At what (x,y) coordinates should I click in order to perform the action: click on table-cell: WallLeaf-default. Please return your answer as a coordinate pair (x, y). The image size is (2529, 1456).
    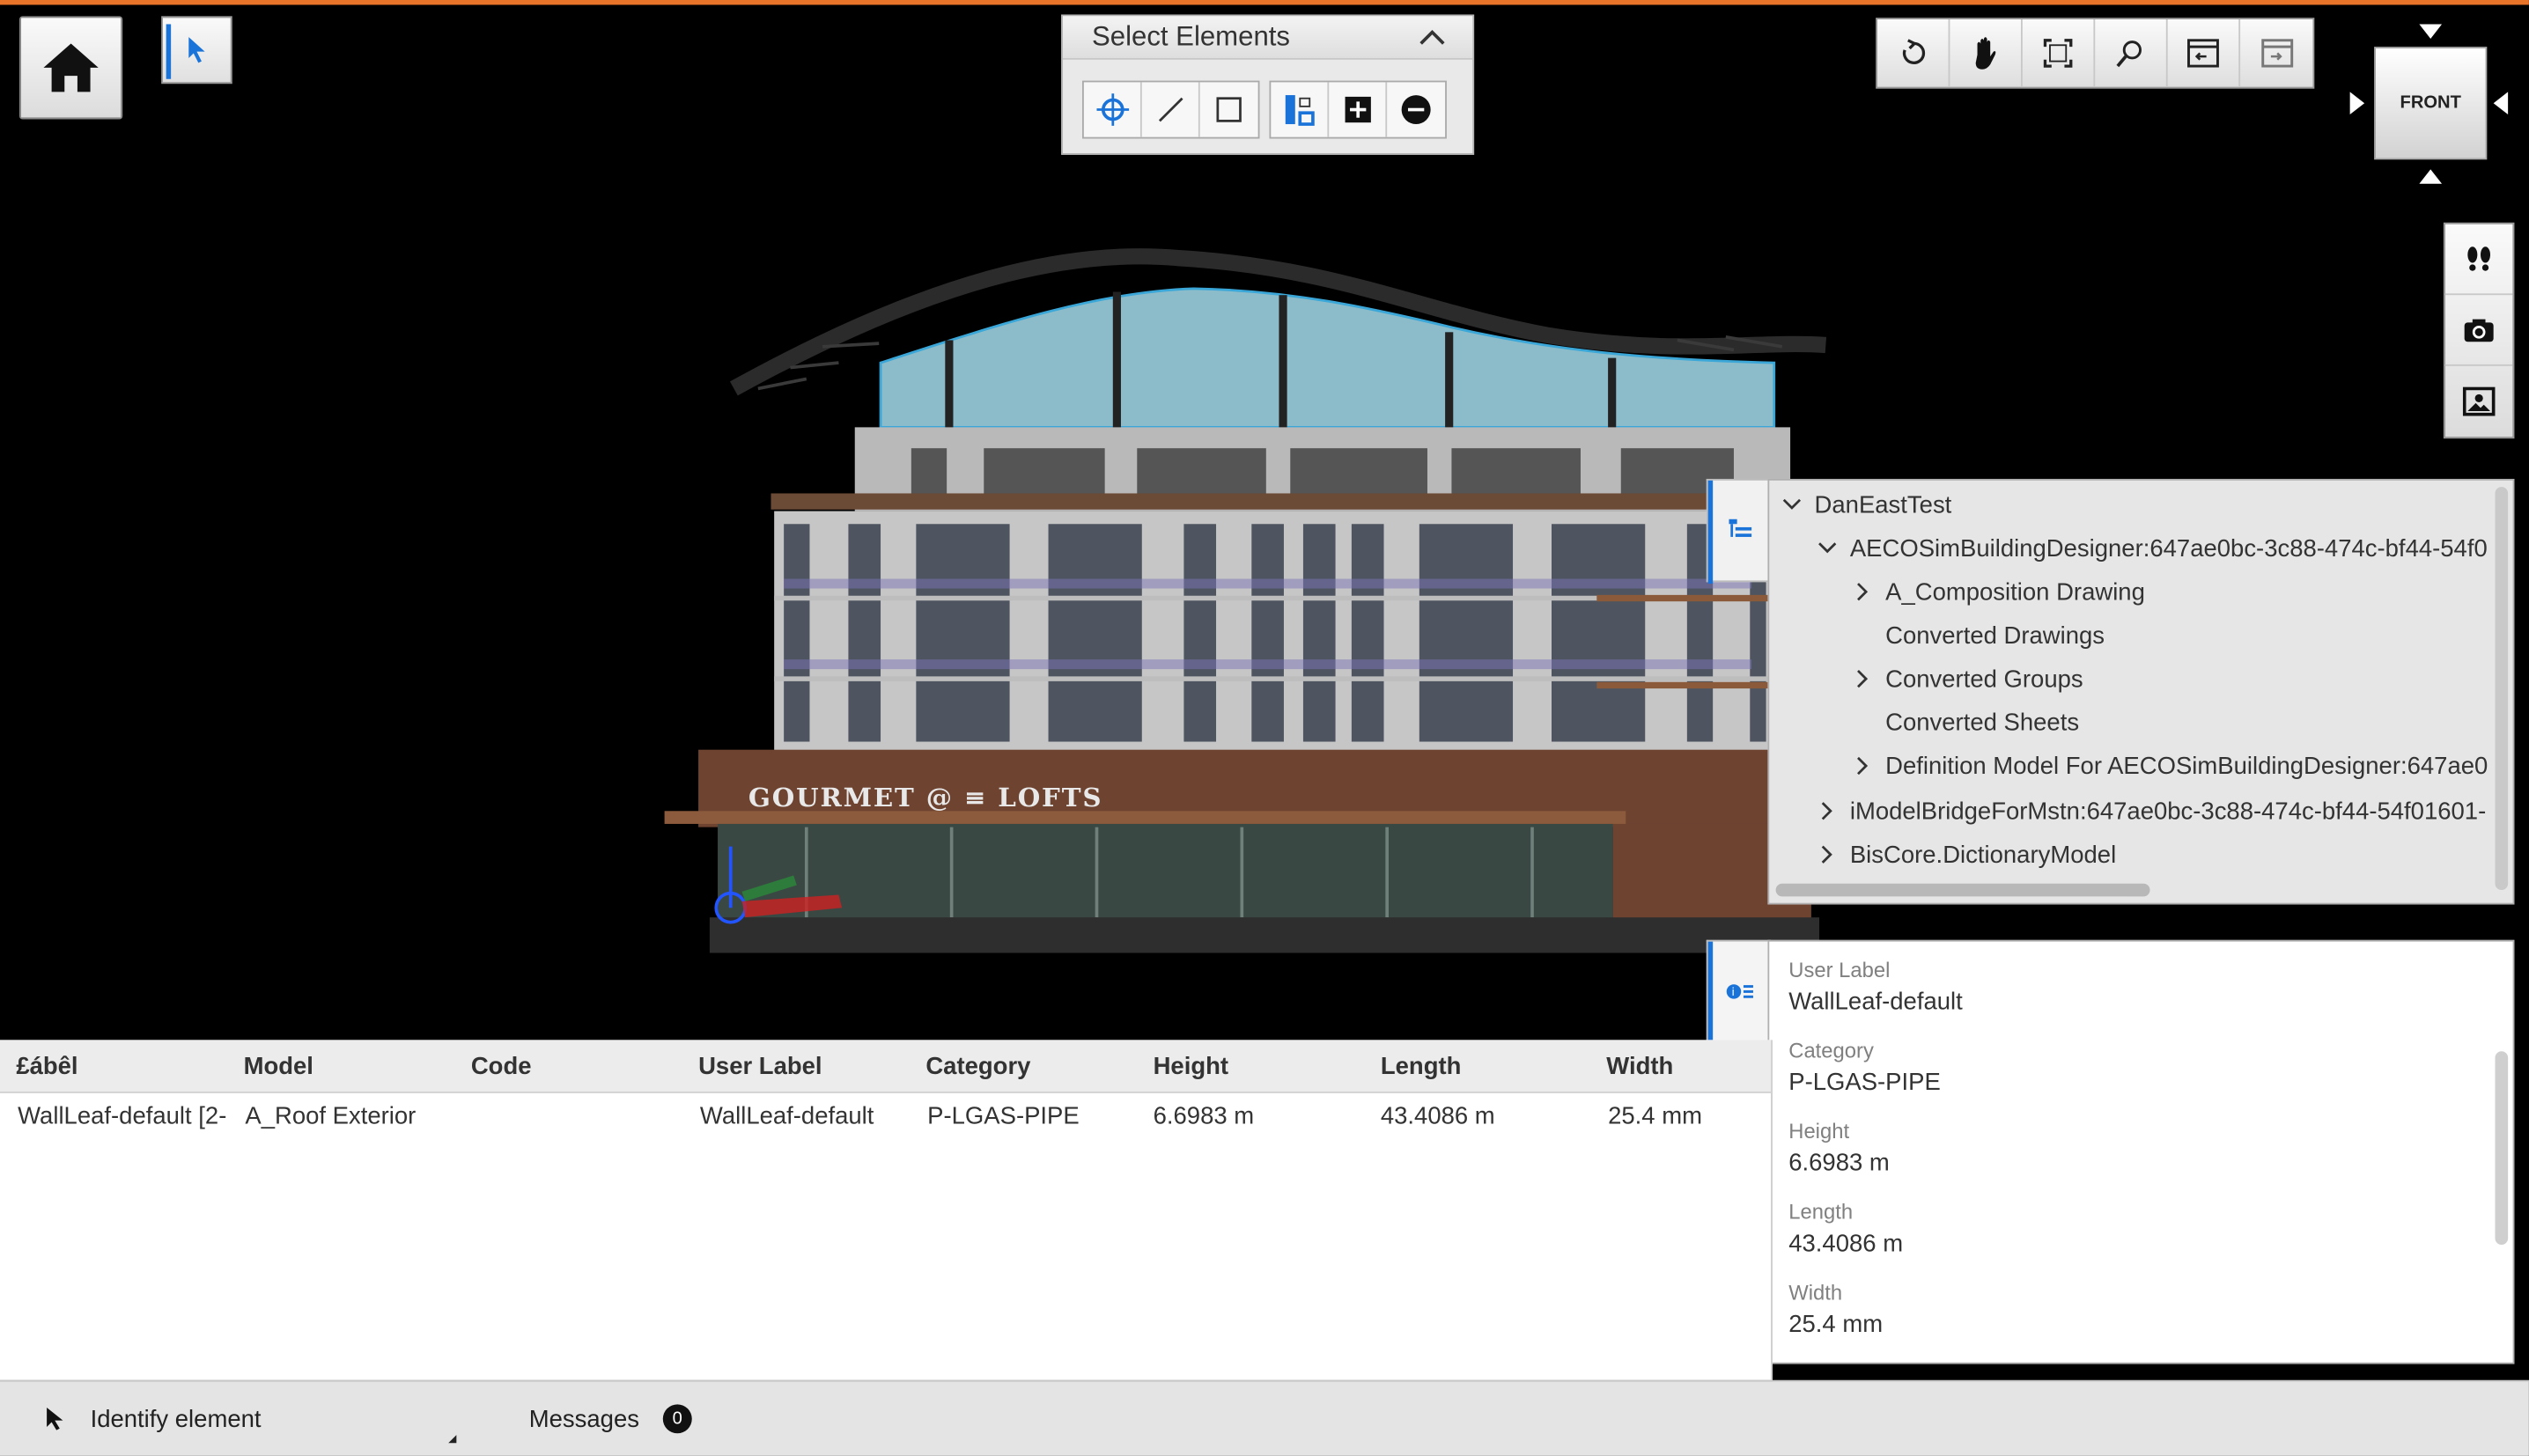
    Looking at the image, I should click on (786, 1116).